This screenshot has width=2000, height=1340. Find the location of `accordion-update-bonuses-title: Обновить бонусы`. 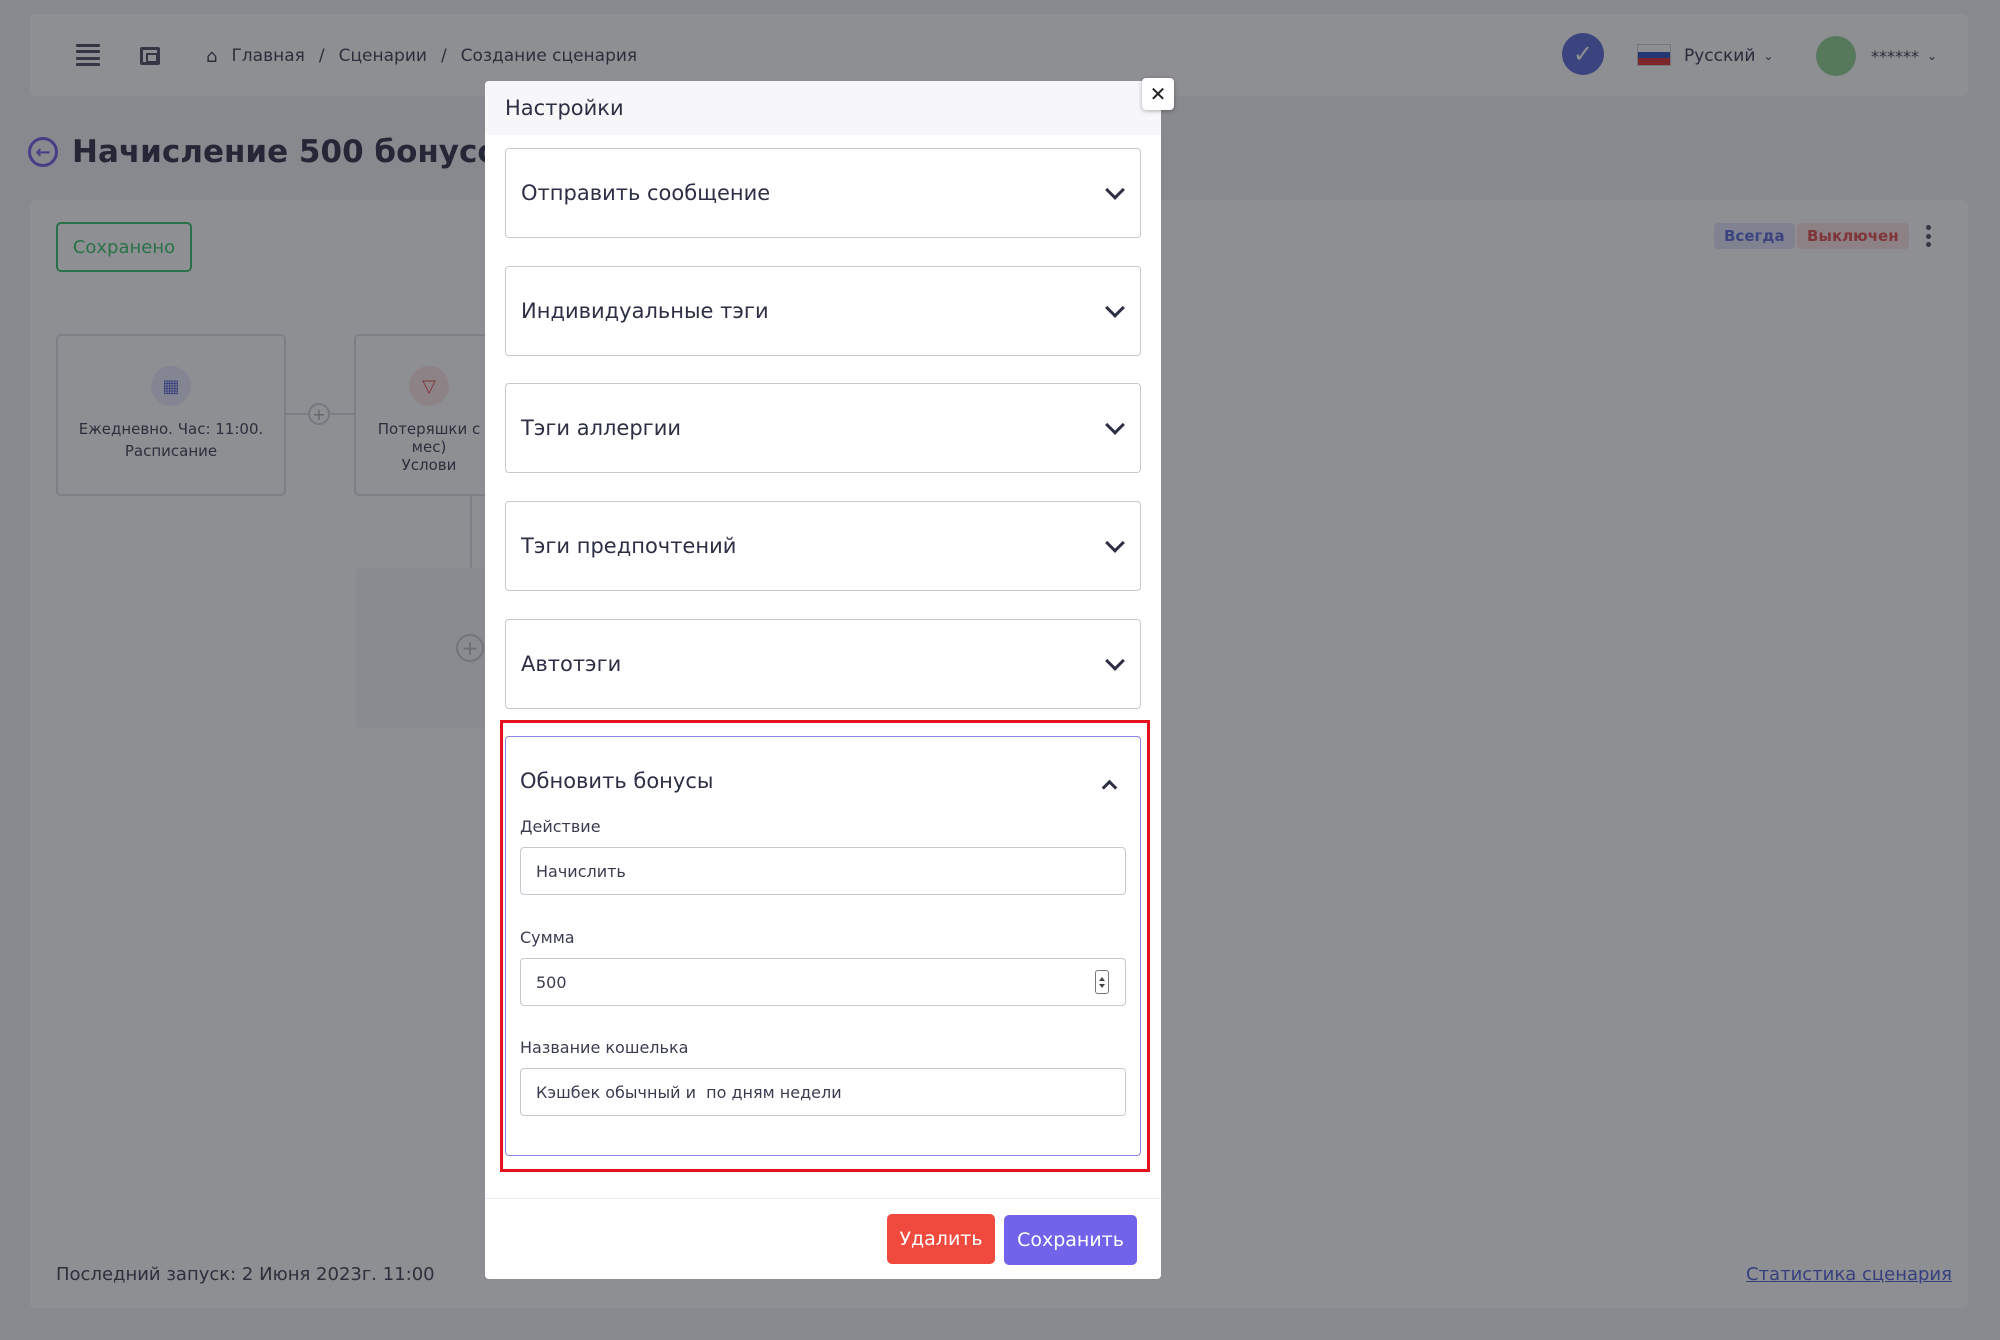

accordion-update-bonuses-title: Обновить бонусы is located at coordinates (616, 781).